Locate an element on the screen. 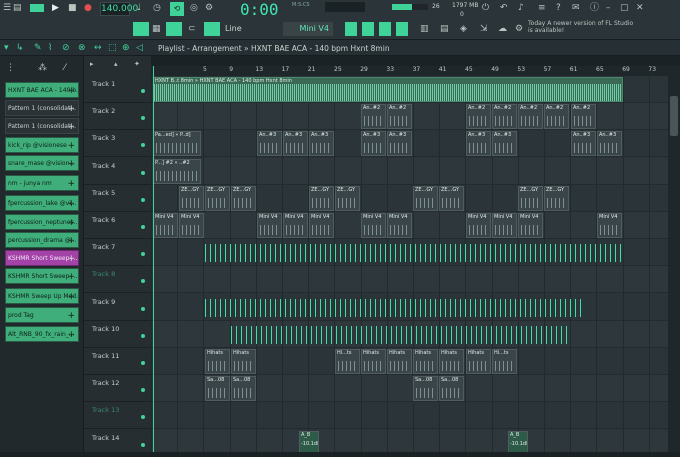  metronome-icon: ♩ is located at coordinates (139, 8).